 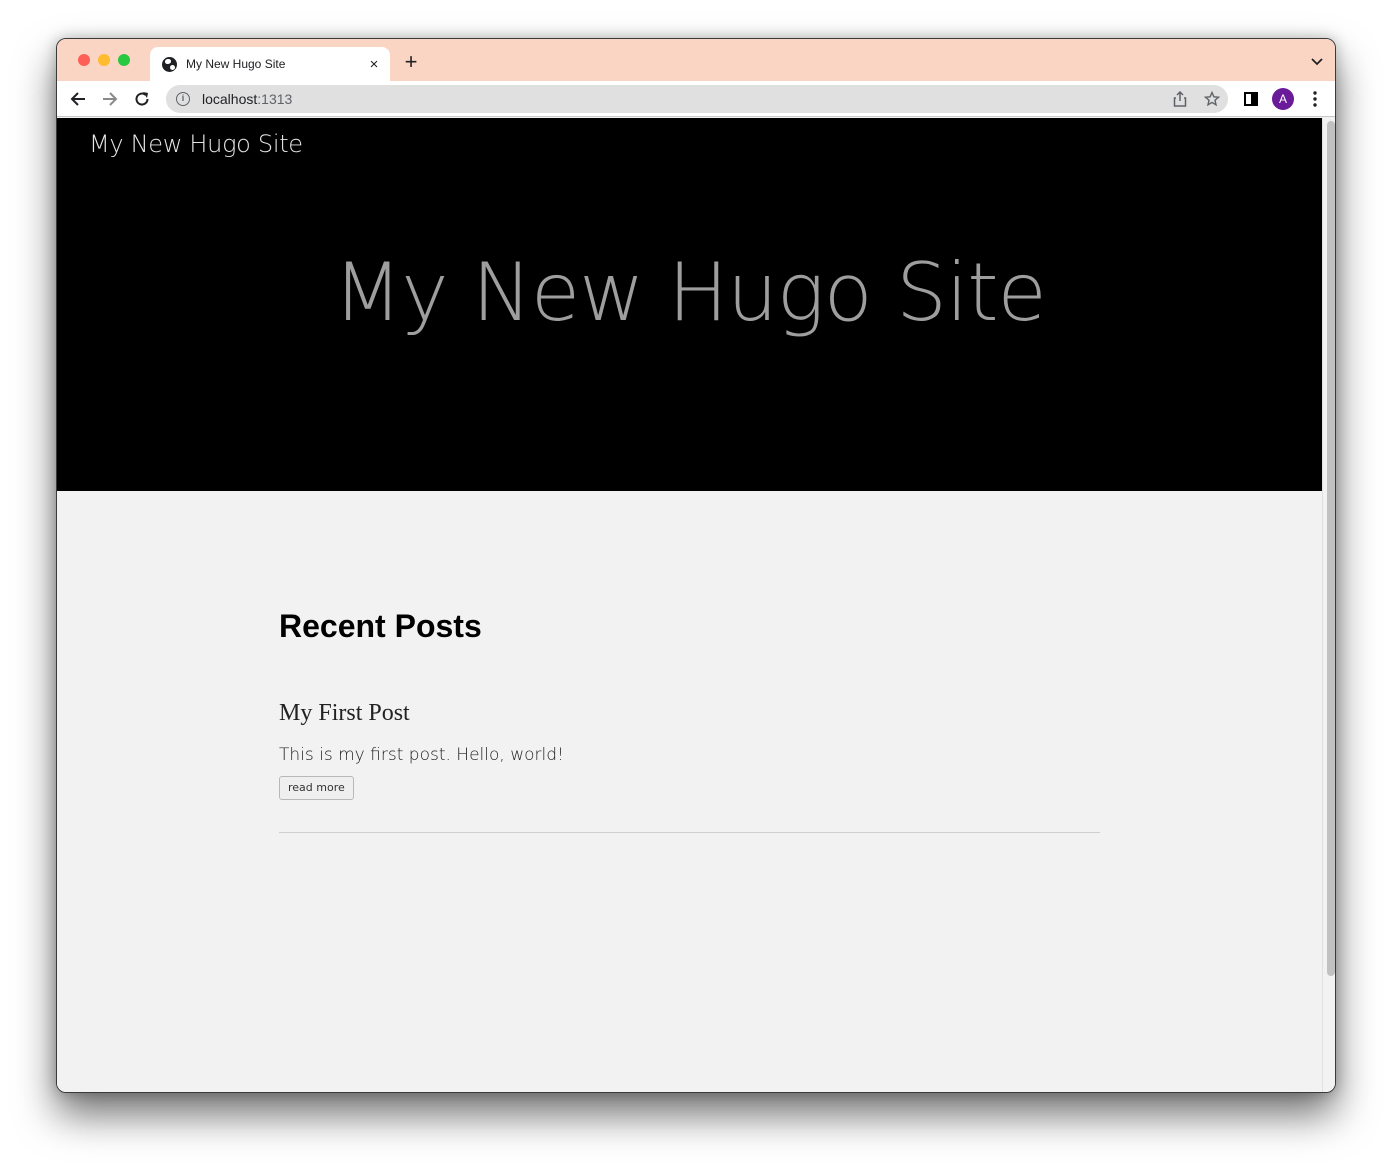 I want to click on tab-title: My New Hugo Site, so click(x=236, y=64).